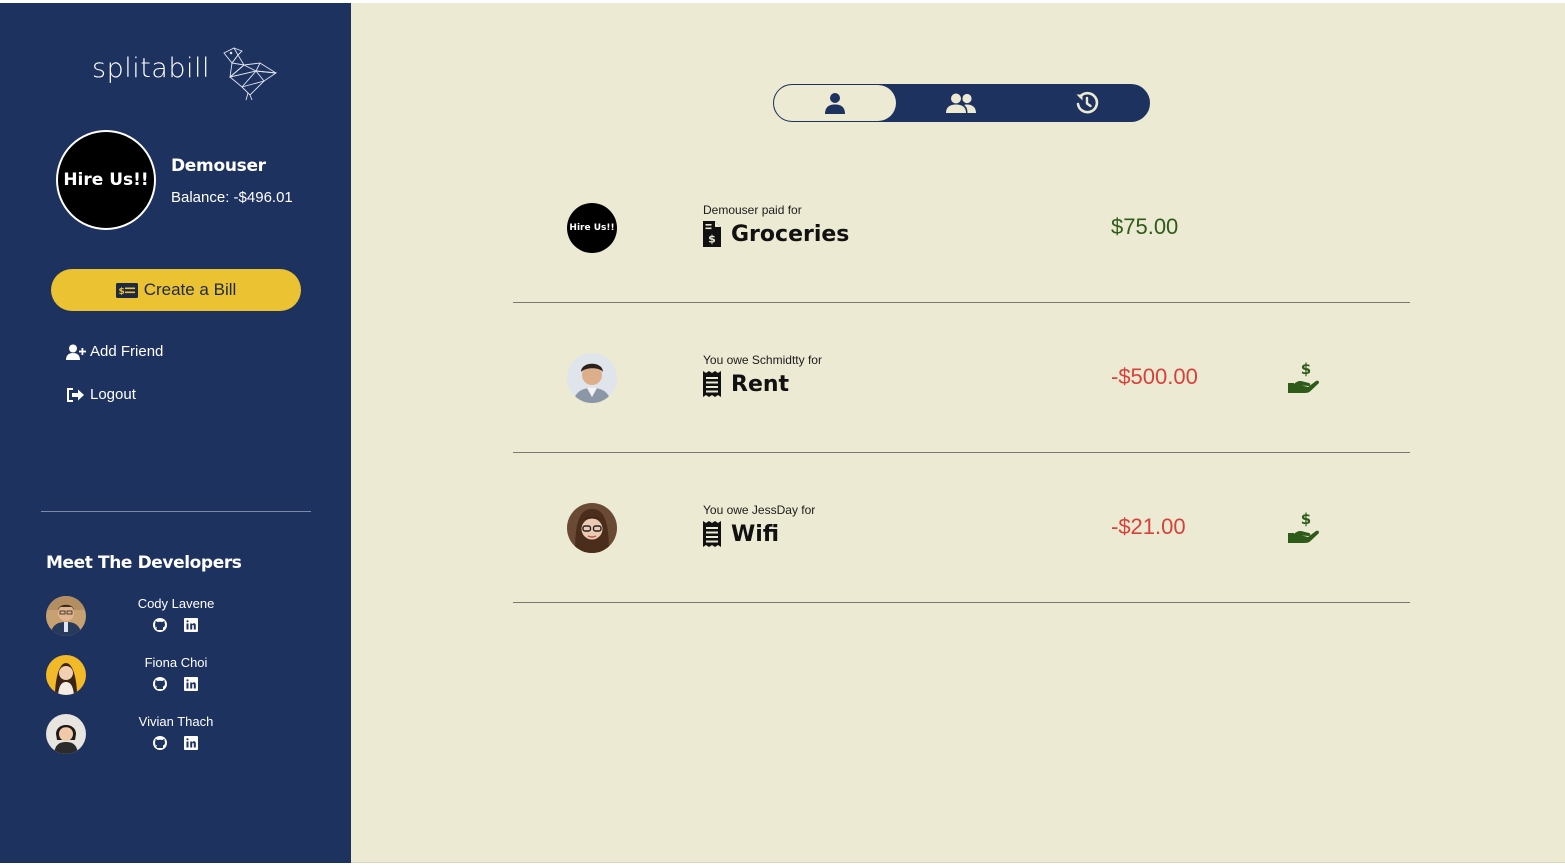 This screenshot has width=1565, height=865. Describe the element at coordinates (762, 360) in the screenshot. I see `bill-caption: You owe Schmidtty for` at that location.